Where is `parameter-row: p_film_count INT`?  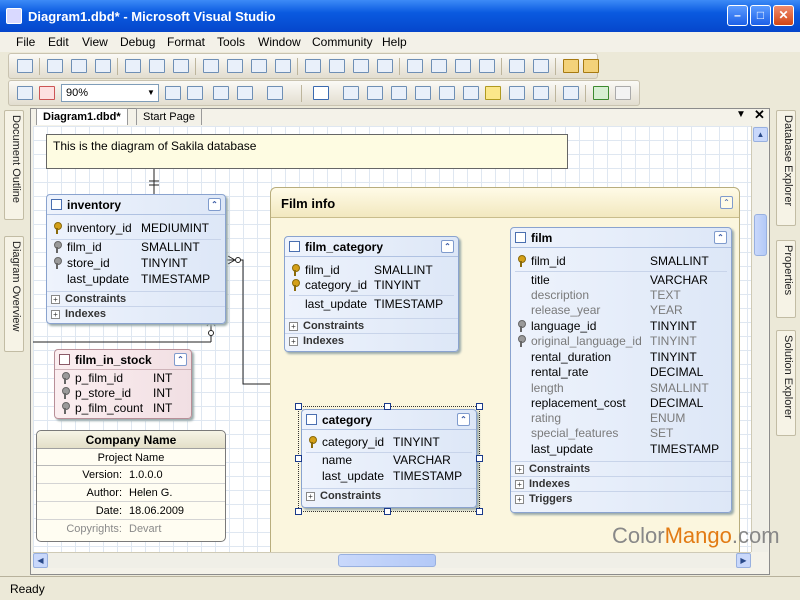
parameter-row: p_film_count INT is located at coordinates (127, 409).